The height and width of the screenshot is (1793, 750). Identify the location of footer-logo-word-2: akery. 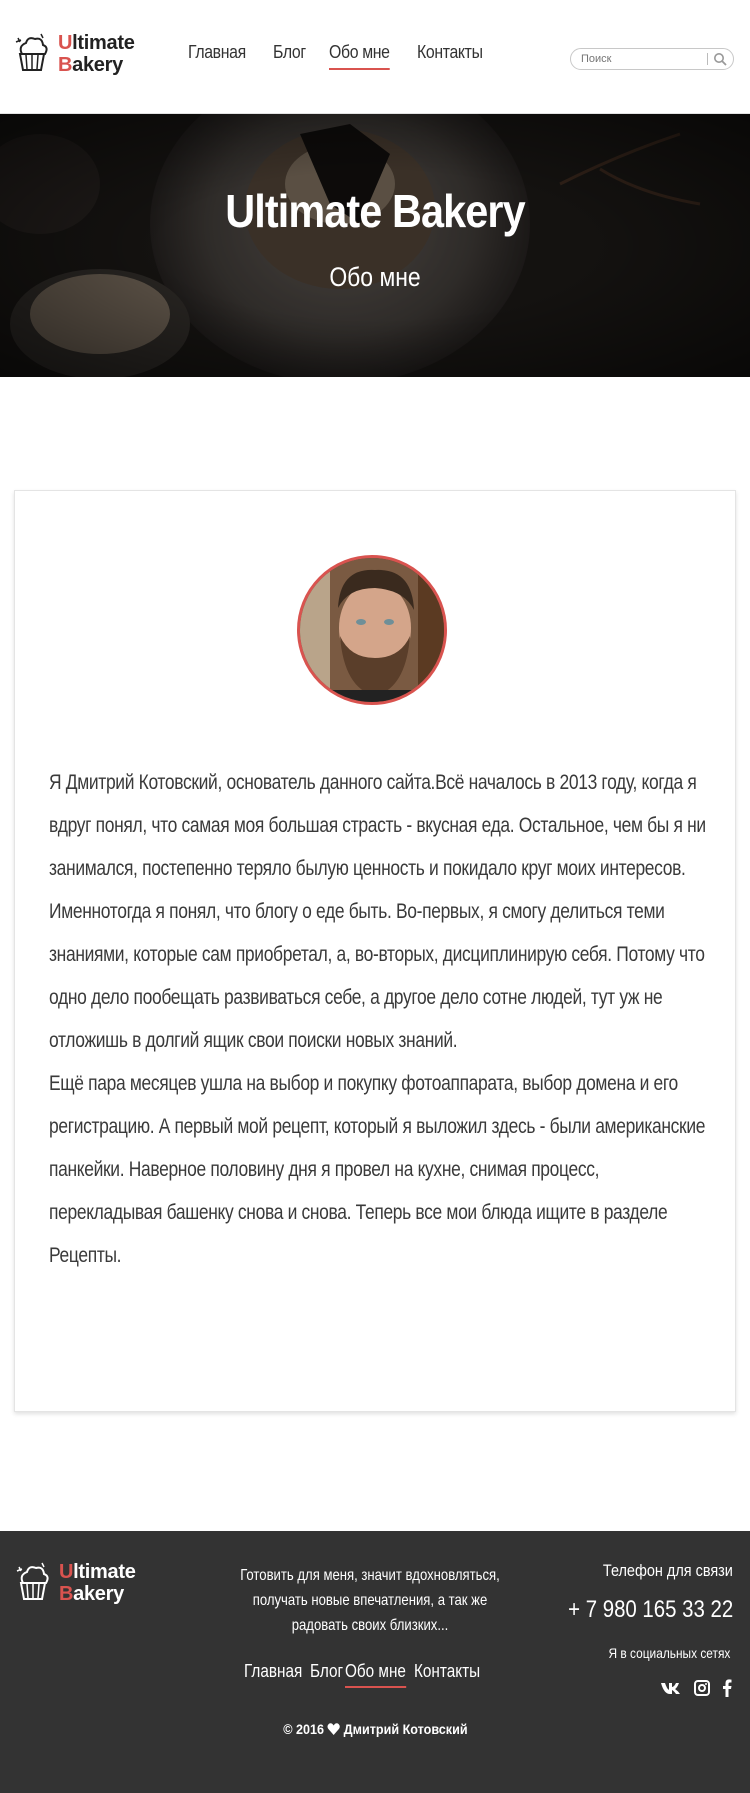
(98, 1594).